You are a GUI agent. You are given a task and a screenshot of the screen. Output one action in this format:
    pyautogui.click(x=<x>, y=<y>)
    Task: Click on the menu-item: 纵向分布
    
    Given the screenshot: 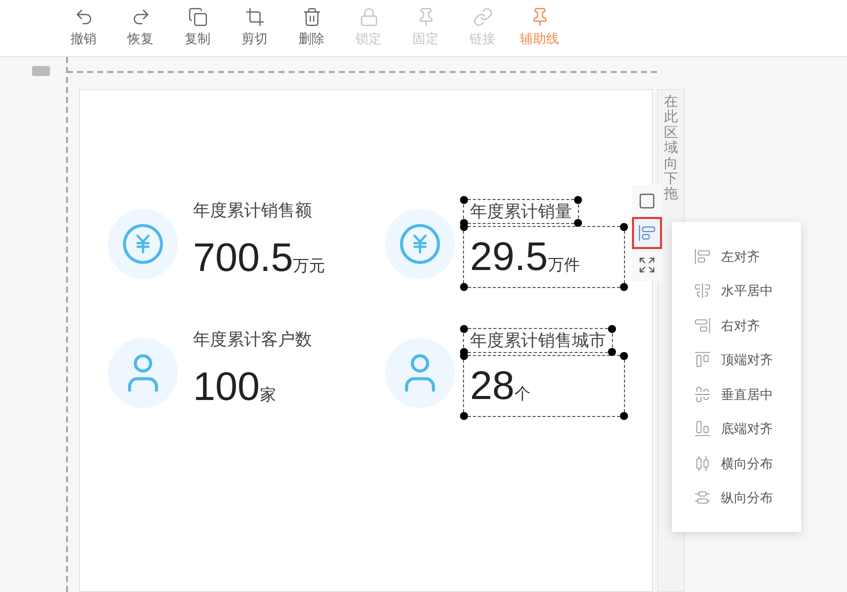 What is the action you would take?
    pyautogui.click(x=736, y=497)
    